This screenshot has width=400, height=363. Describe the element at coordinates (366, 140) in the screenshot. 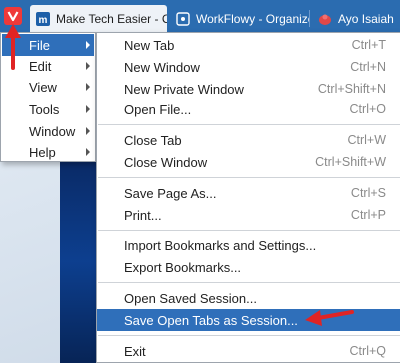

I see `shortcut: Ctrl+W` at that location.